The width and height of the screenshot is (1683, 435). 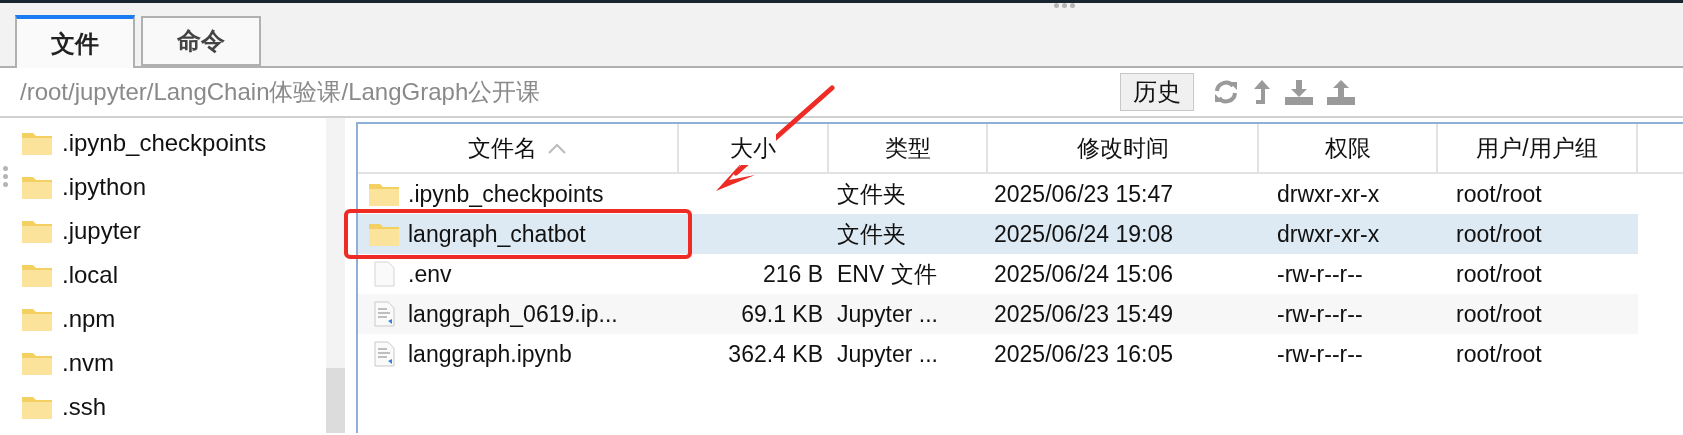 I want to click on table-row: langgraph_0619.ip... 69.1 KB Jupyter ... 2025/06/23 15:49 -rw-r--r-- root/root, so click(x=998, y=314).